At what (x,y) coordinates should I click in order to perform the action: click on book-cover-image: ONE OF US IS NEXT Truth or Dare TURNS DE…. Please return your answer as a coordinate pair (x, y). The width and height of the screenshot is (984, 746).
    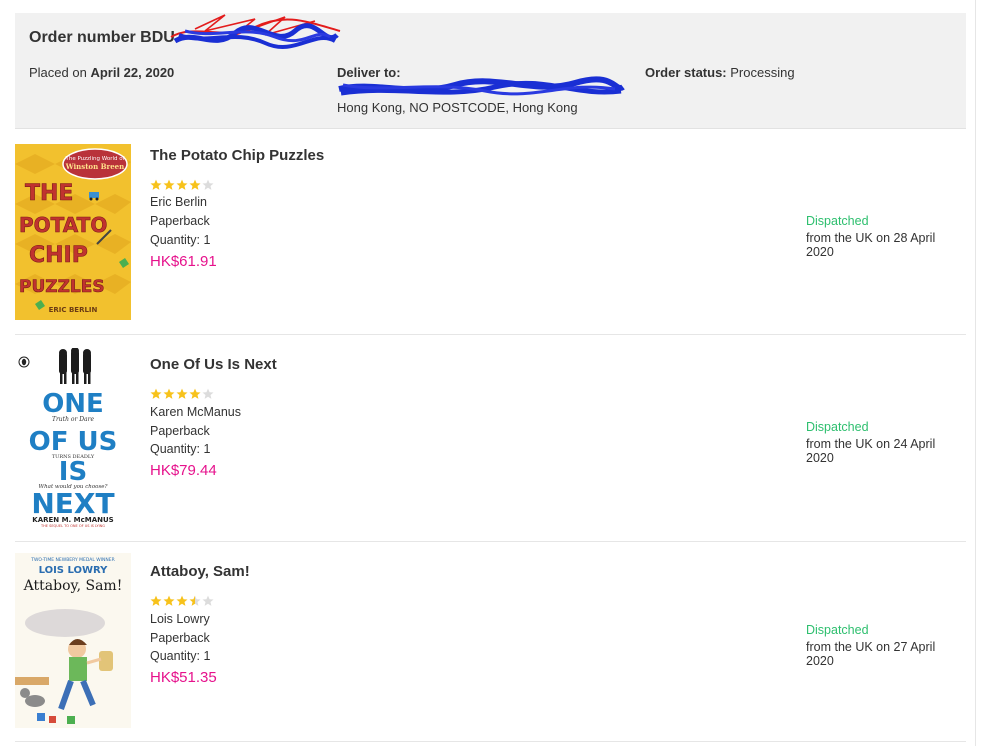
    Looking at the image, I should click on (73, 438).